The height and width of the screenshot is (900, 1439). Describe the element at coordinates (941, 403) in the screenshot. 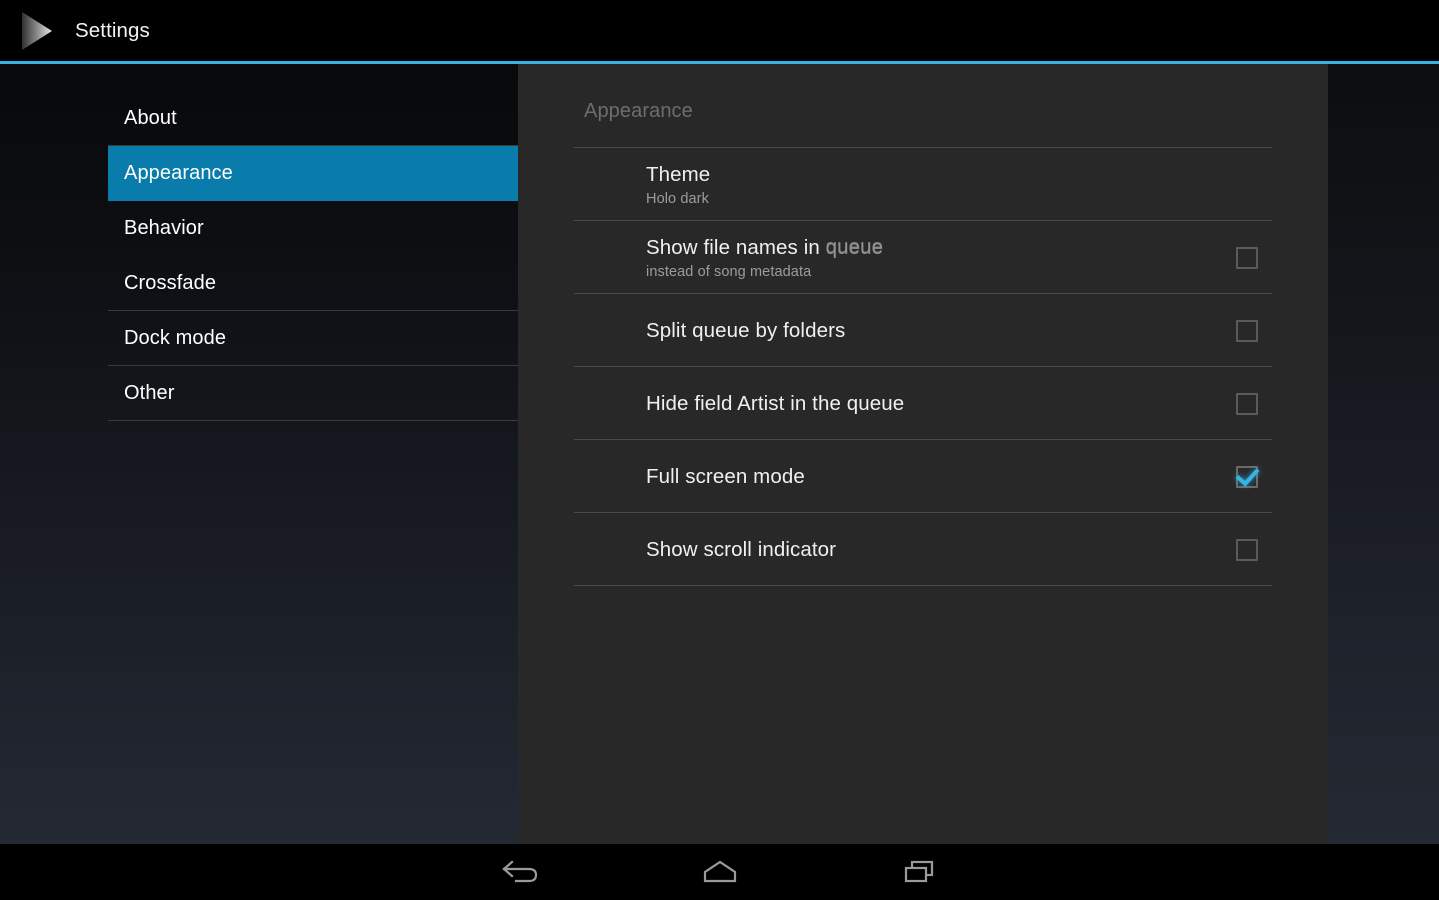

I see `pref-texts: Hide field Artist in the queue` at that location.